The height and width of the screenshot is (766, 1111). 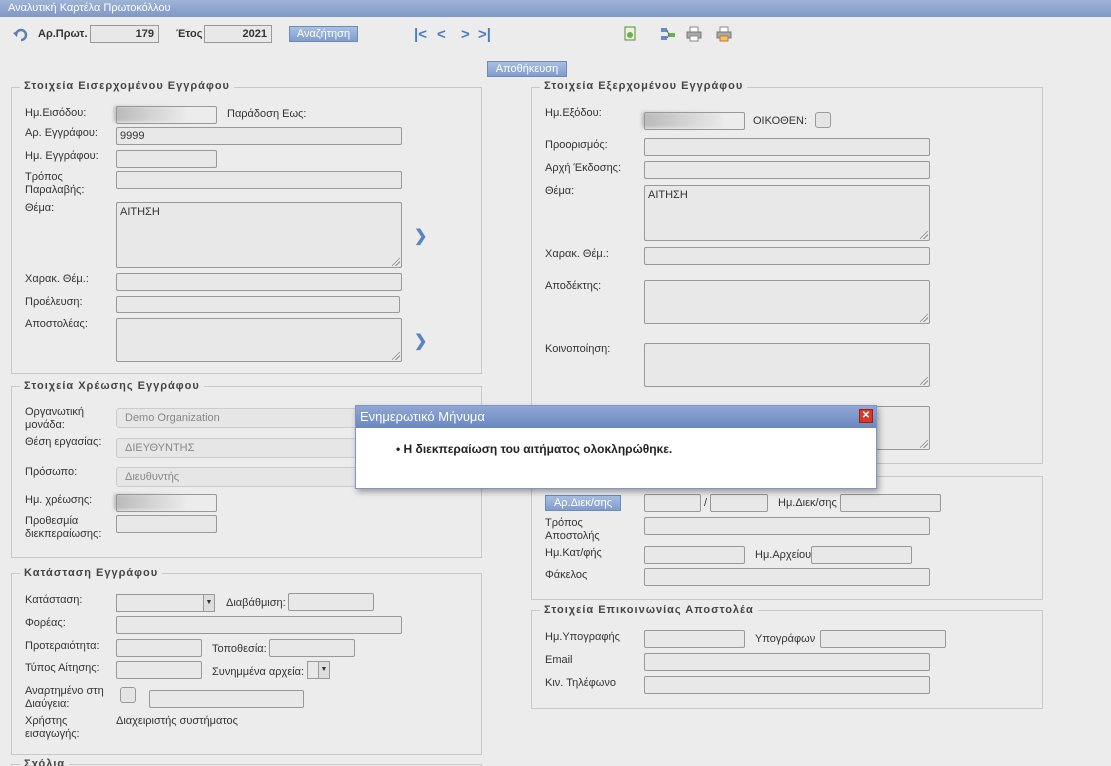 I want to click on posted-input, so click(x=226, y=699).